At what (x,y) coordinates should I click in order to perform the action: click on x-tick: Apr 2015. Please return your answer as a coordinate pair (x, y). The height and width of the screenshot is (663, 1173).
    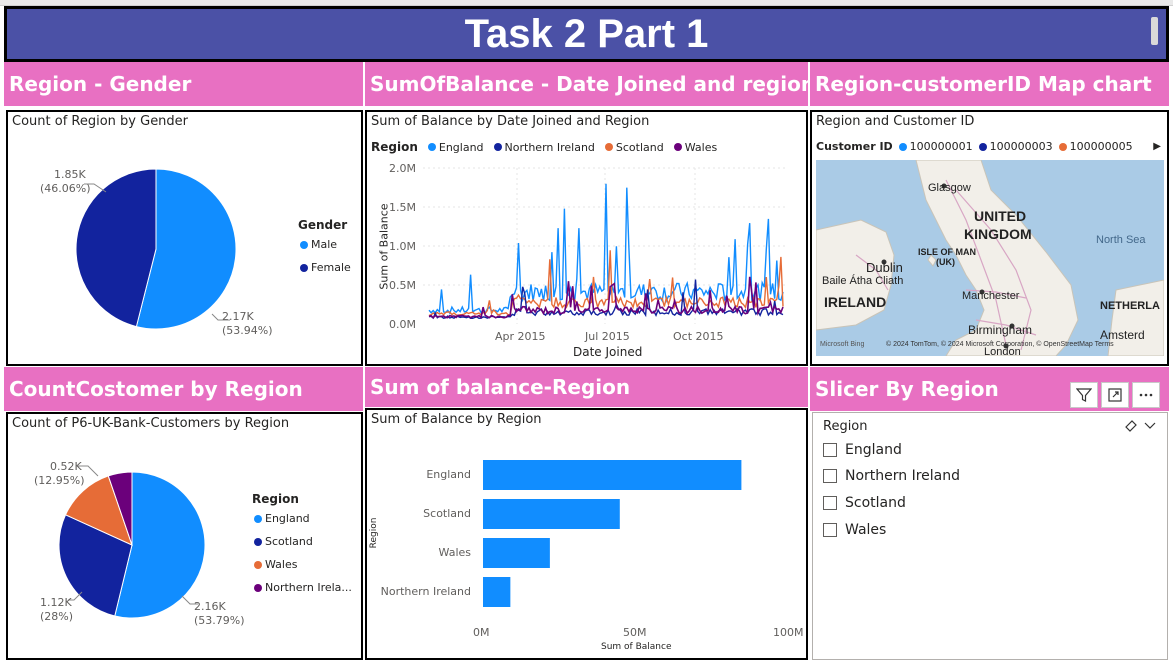
    Looking at the image, I should click on (520, 336).